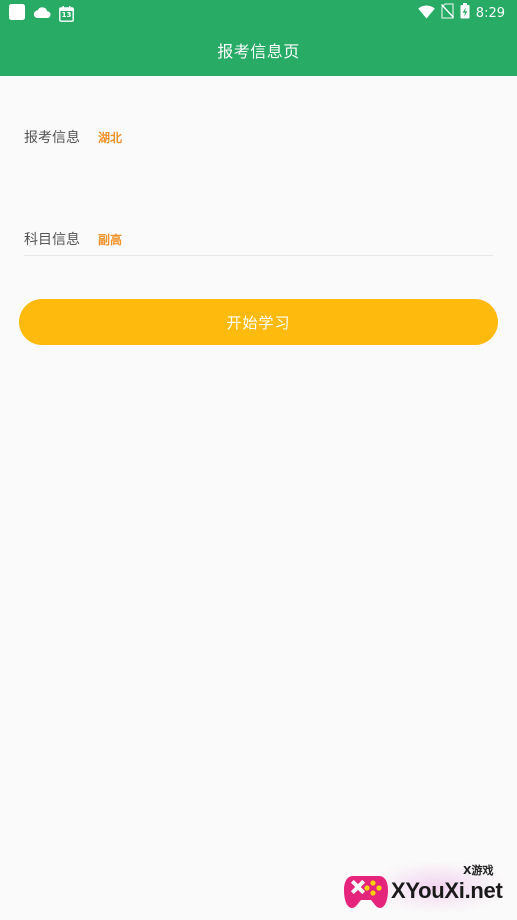  I want to click on gamepad-logo-icon, so click(366, 893).